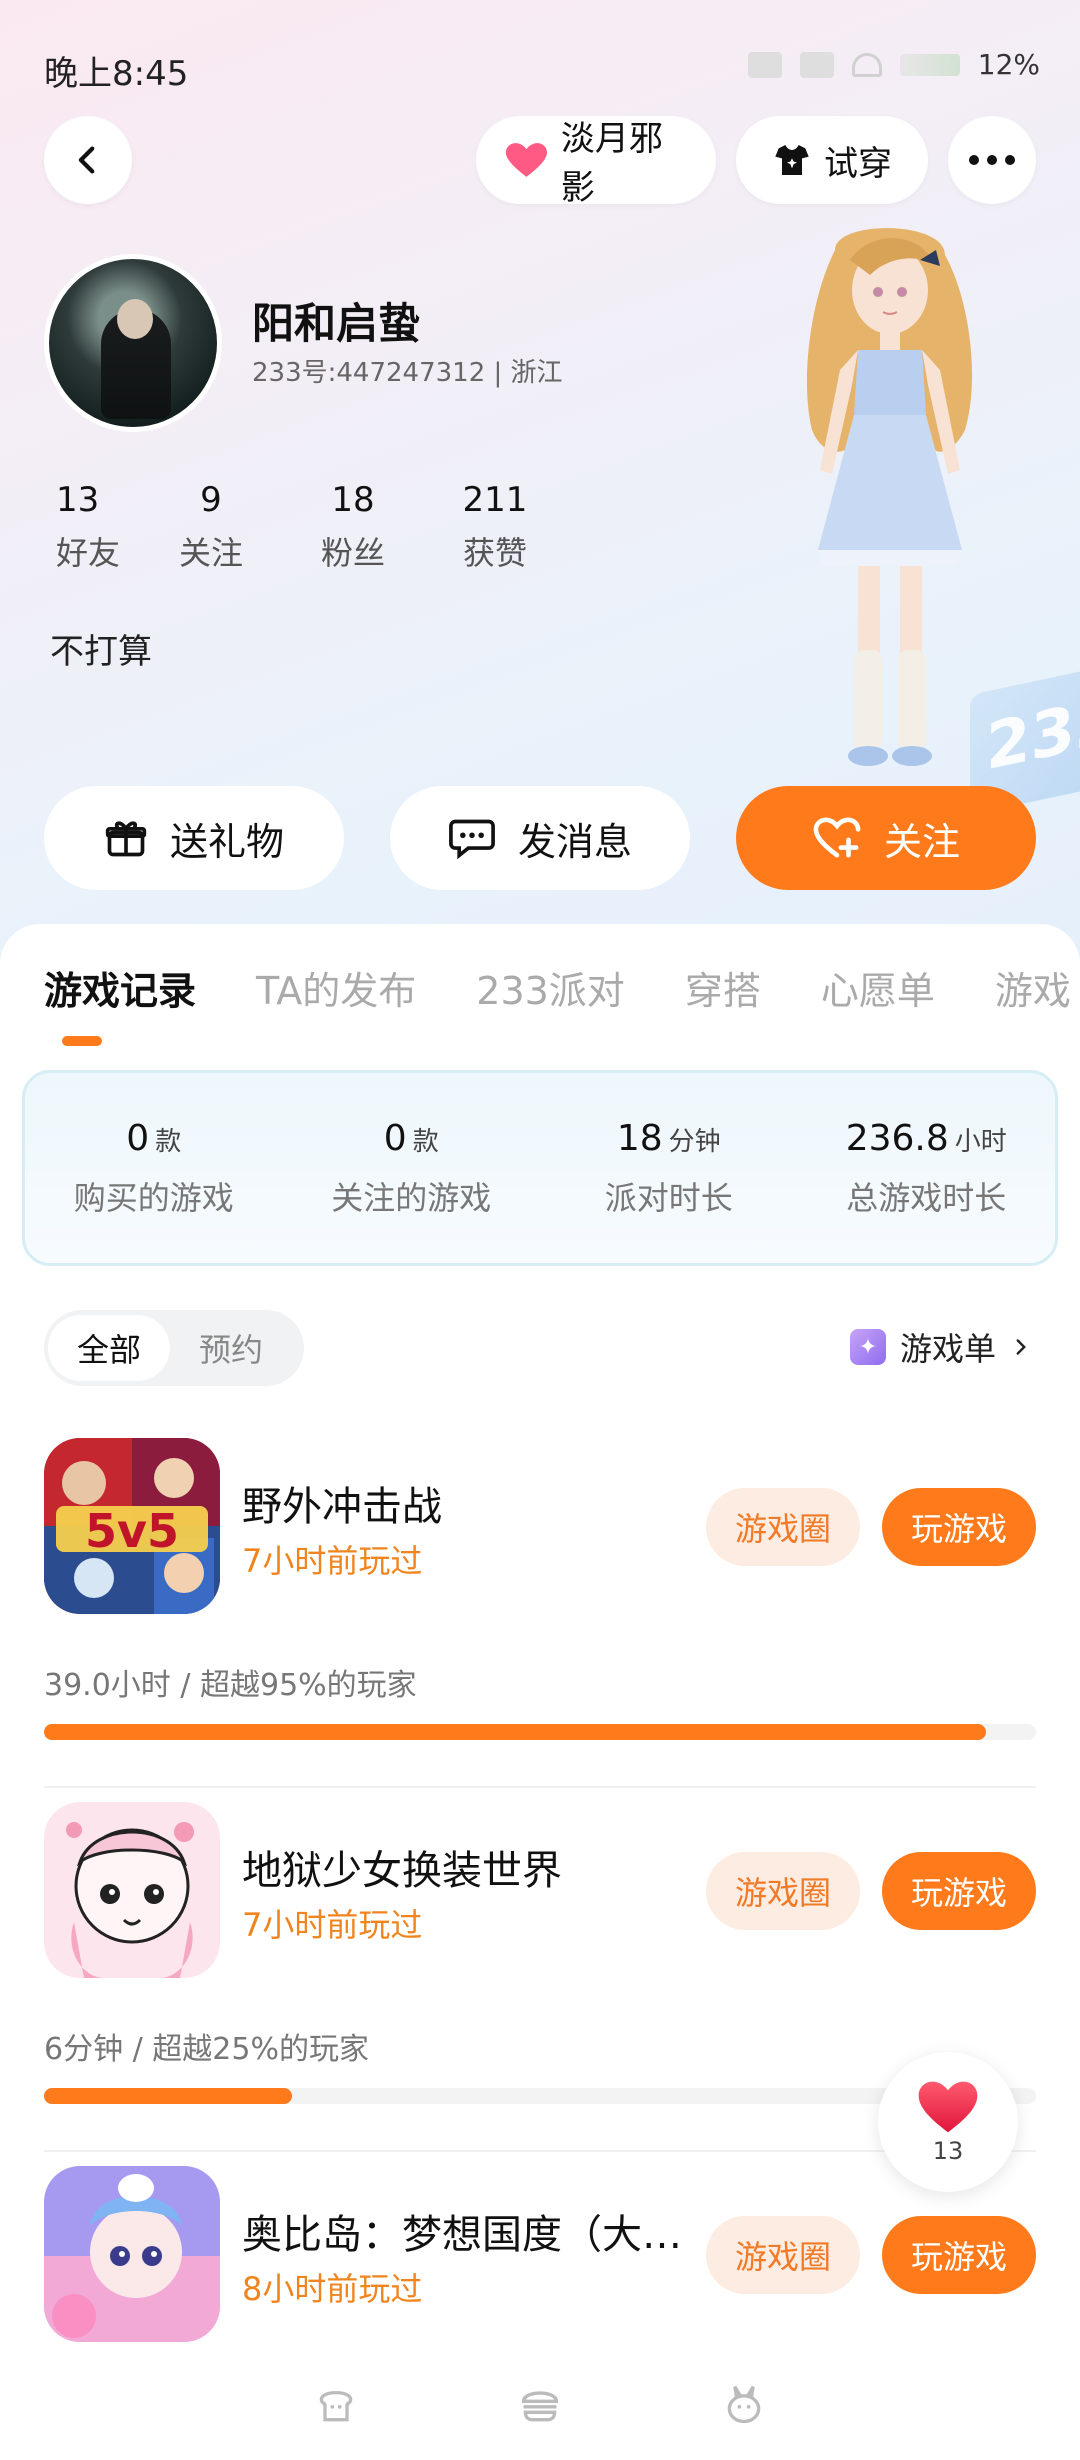  I want to click on like-button: 13, so click(948, 2122).